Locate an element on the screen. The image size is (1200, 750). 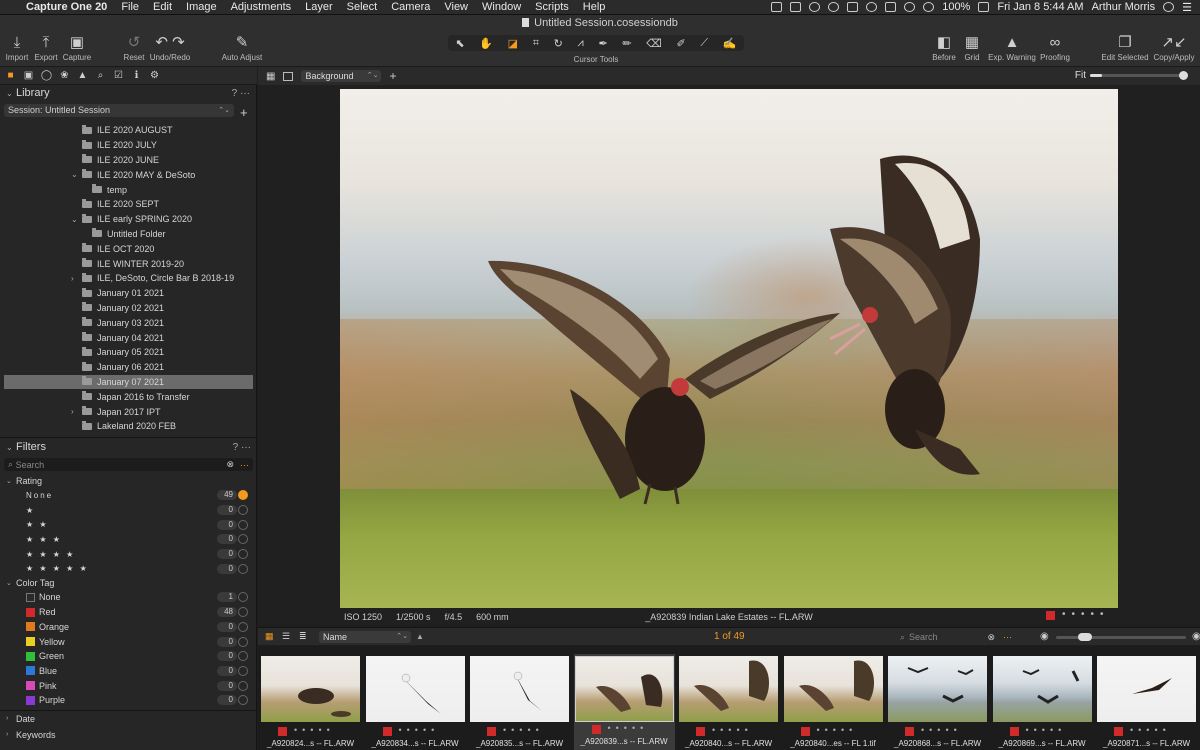
filmstrip-thumbnail: ••••• _A920840...s -- FL.ARW is located at coordinates (728, 703).